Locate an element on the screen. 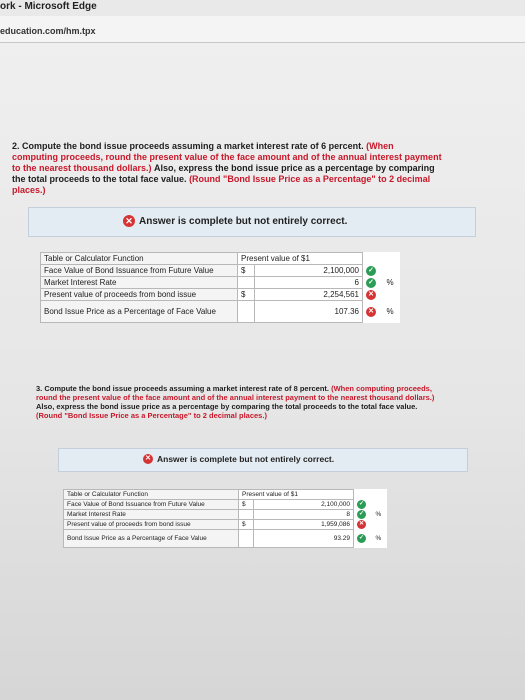  address-bar: education.com/hm.tpx is located at coordinates (262, 29).